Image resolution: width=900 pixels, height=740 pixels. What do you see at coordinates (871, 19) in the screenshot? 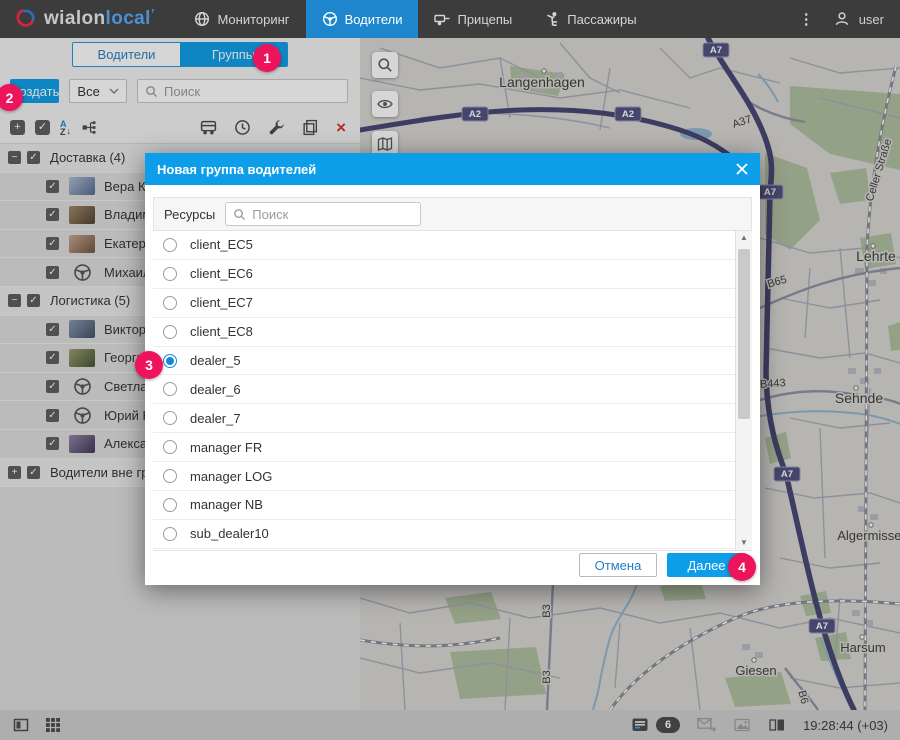
I see `user-name: user` at bounding box center [871, 19].